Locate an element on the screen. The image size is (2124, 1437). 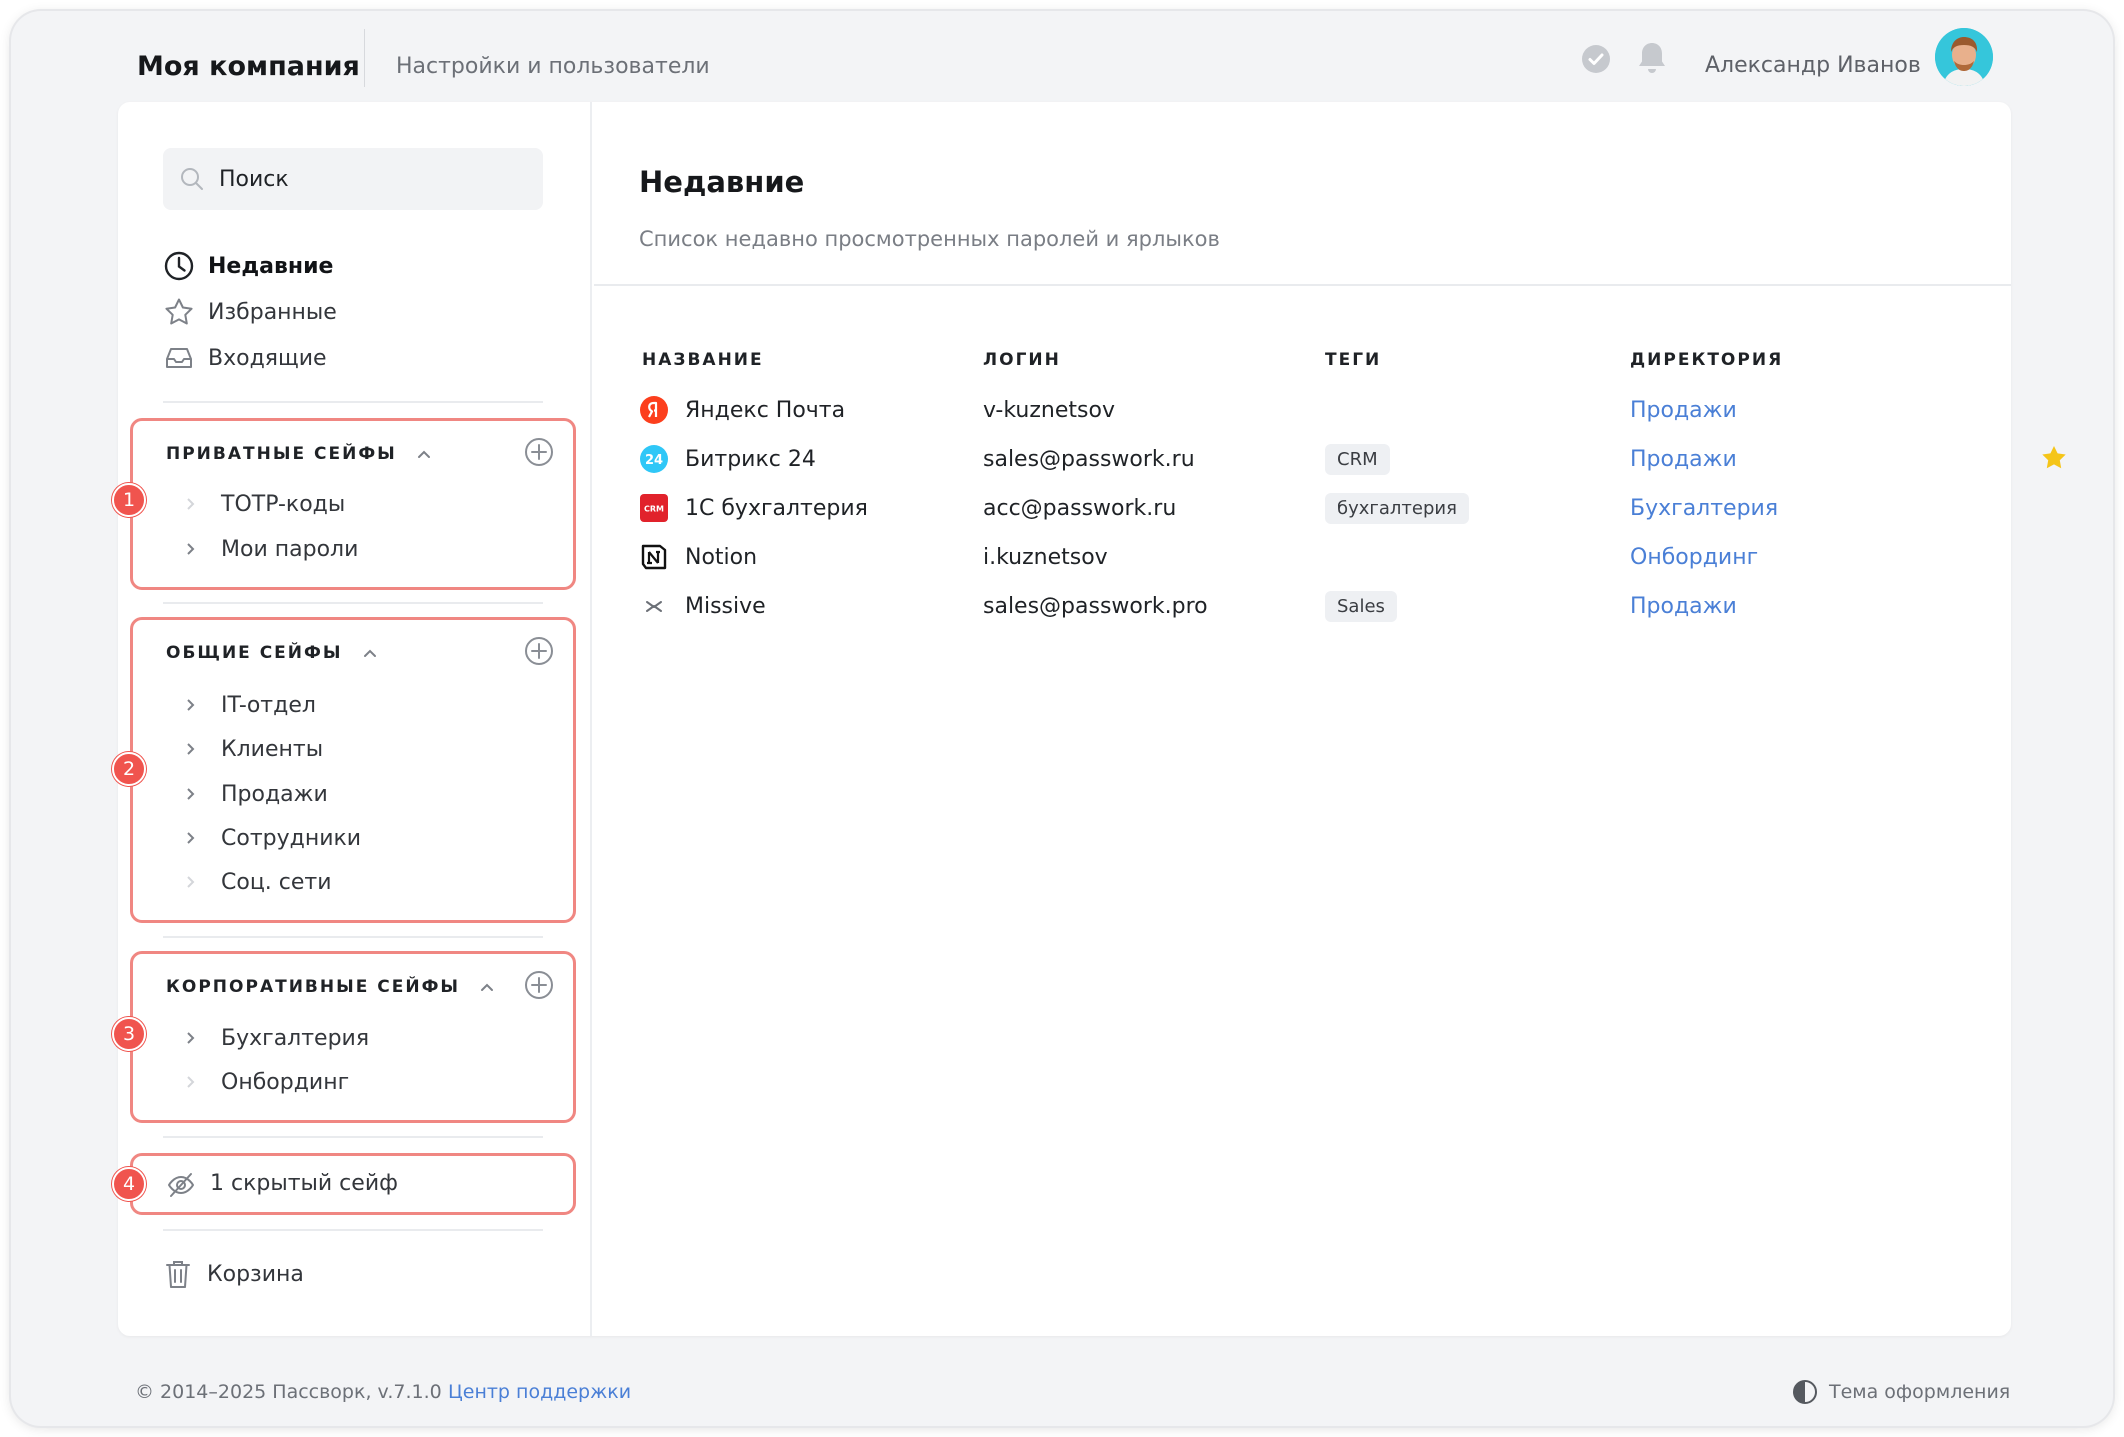
hidden-vaults-button: 1 скрытый сейф is located at coordinates (353, 1184).